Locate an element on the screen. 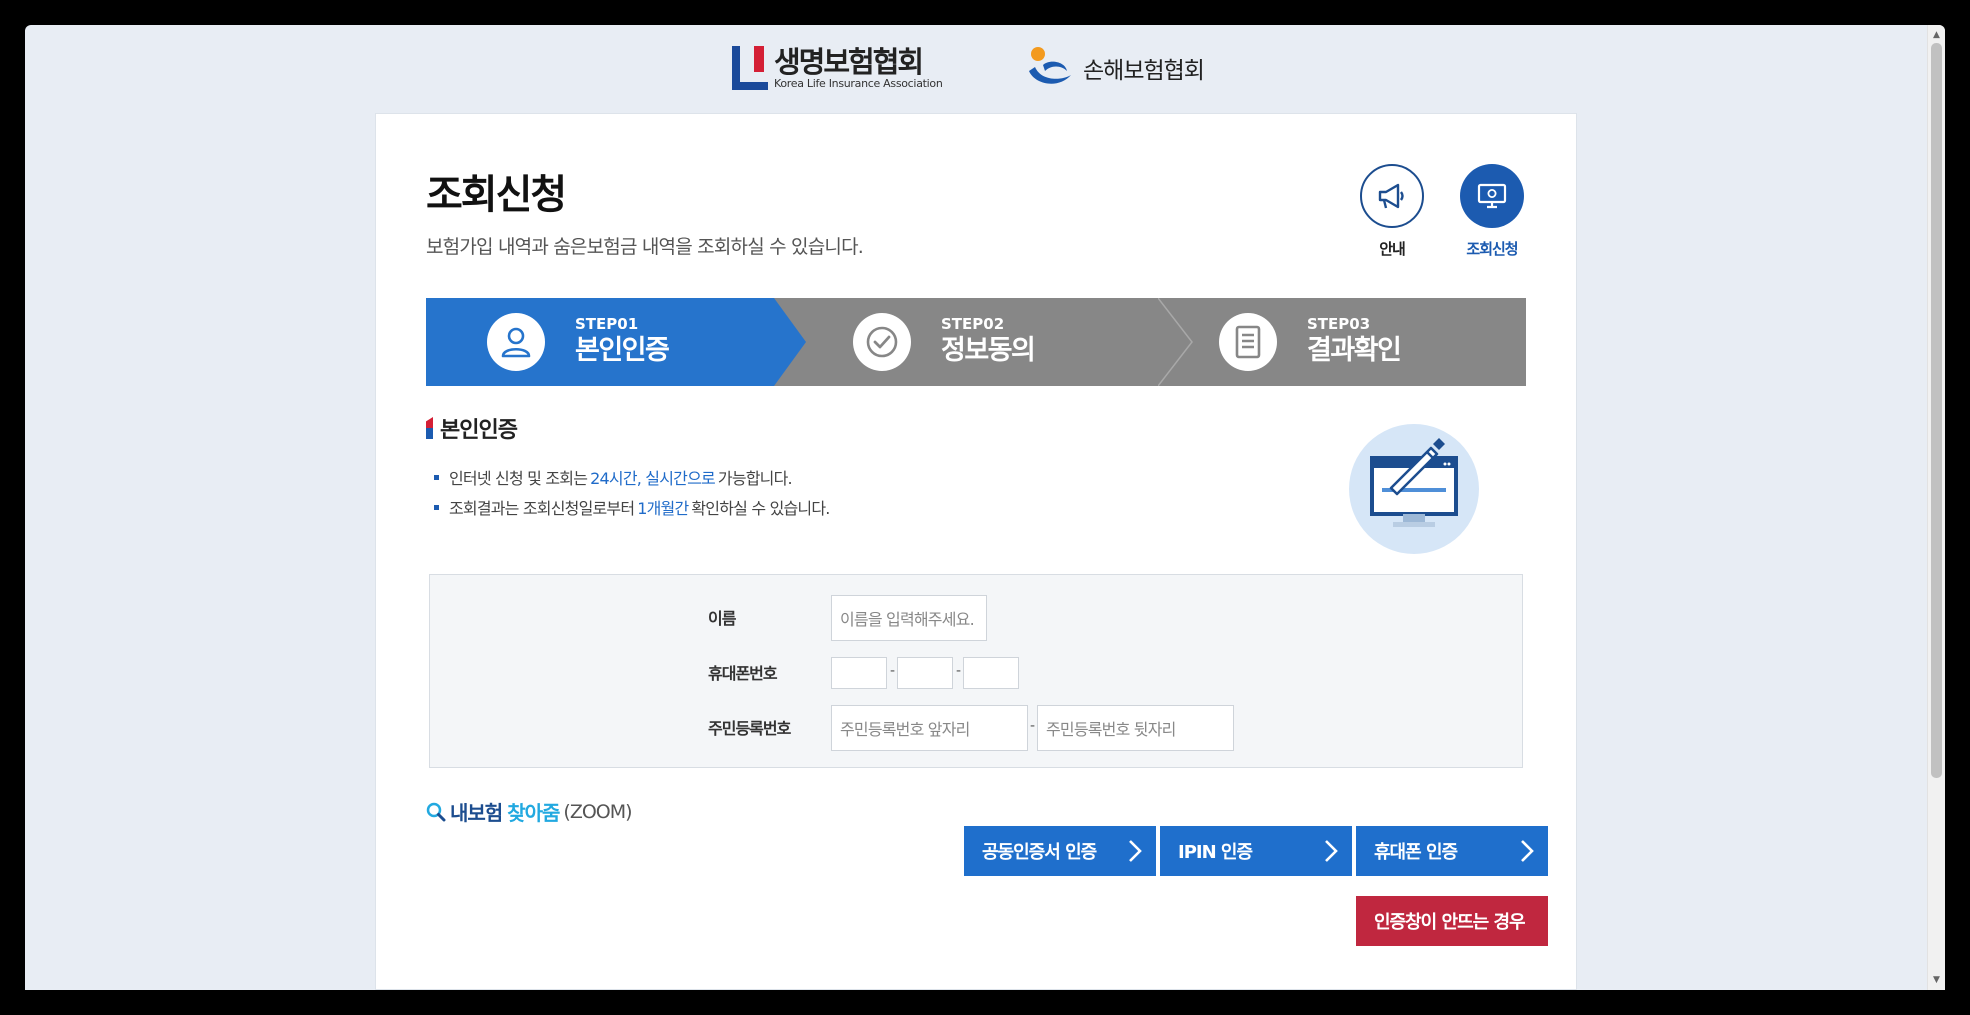 The height and width of the screenshot is (1015, 1970). step2: STEP02 정보동의 is located at coordinates (944, 342).